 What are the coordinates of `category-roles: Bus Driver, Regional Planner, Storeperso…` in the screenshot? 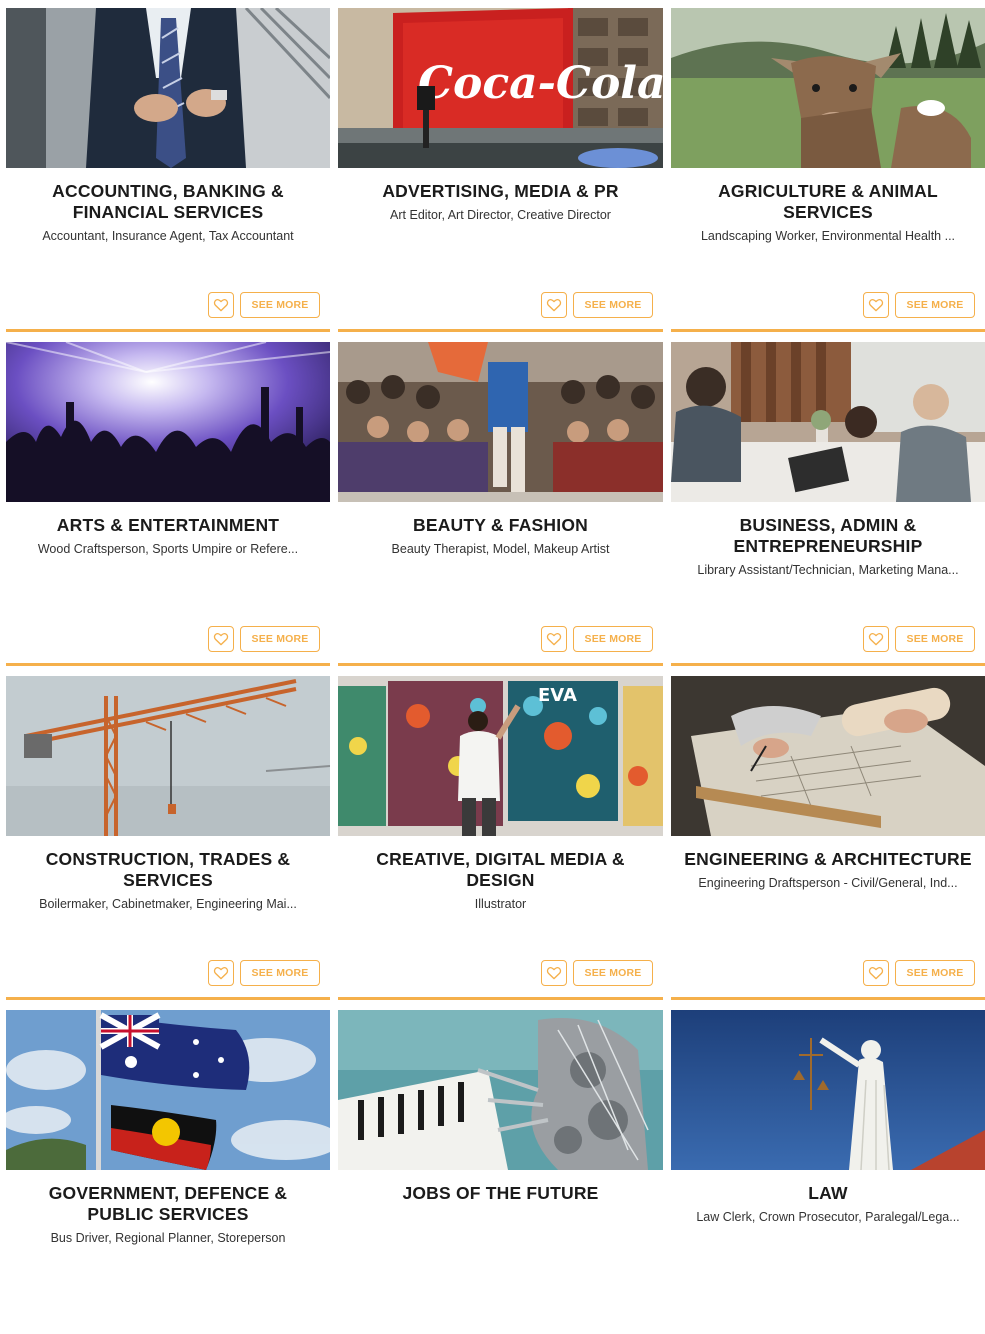 It's located at (168, 1238).